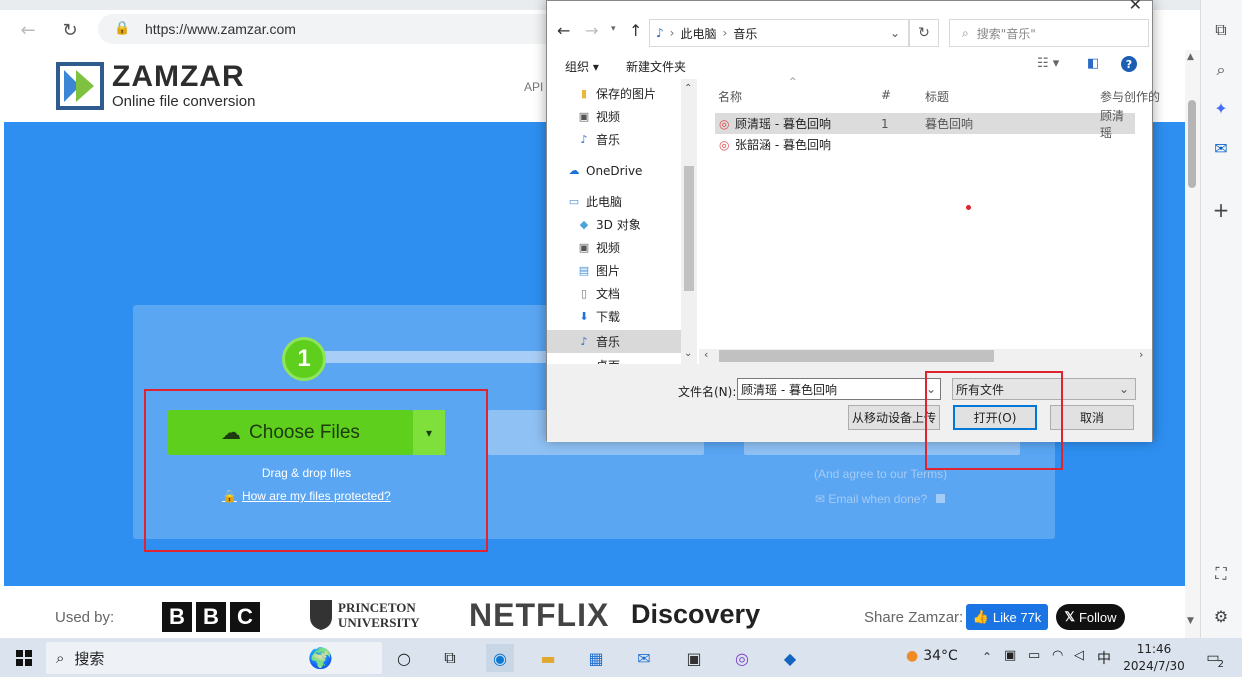 Image resolution: width=1242 pixels, height=677 pixels. I want to click on cursor-dot, so click(968, 207).